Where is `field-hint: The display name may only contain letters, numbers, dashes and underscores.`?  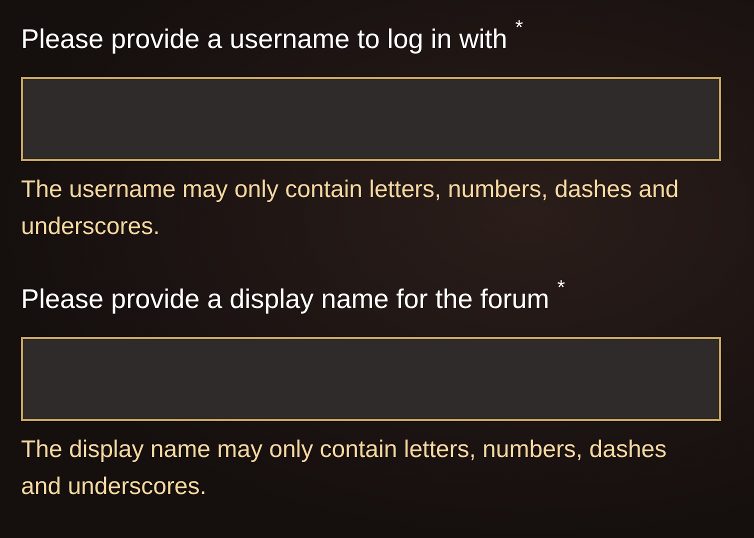
field-hint: The display name may only contain letters, numbers, dashes and underscores. is located at coordinates (344, 468).